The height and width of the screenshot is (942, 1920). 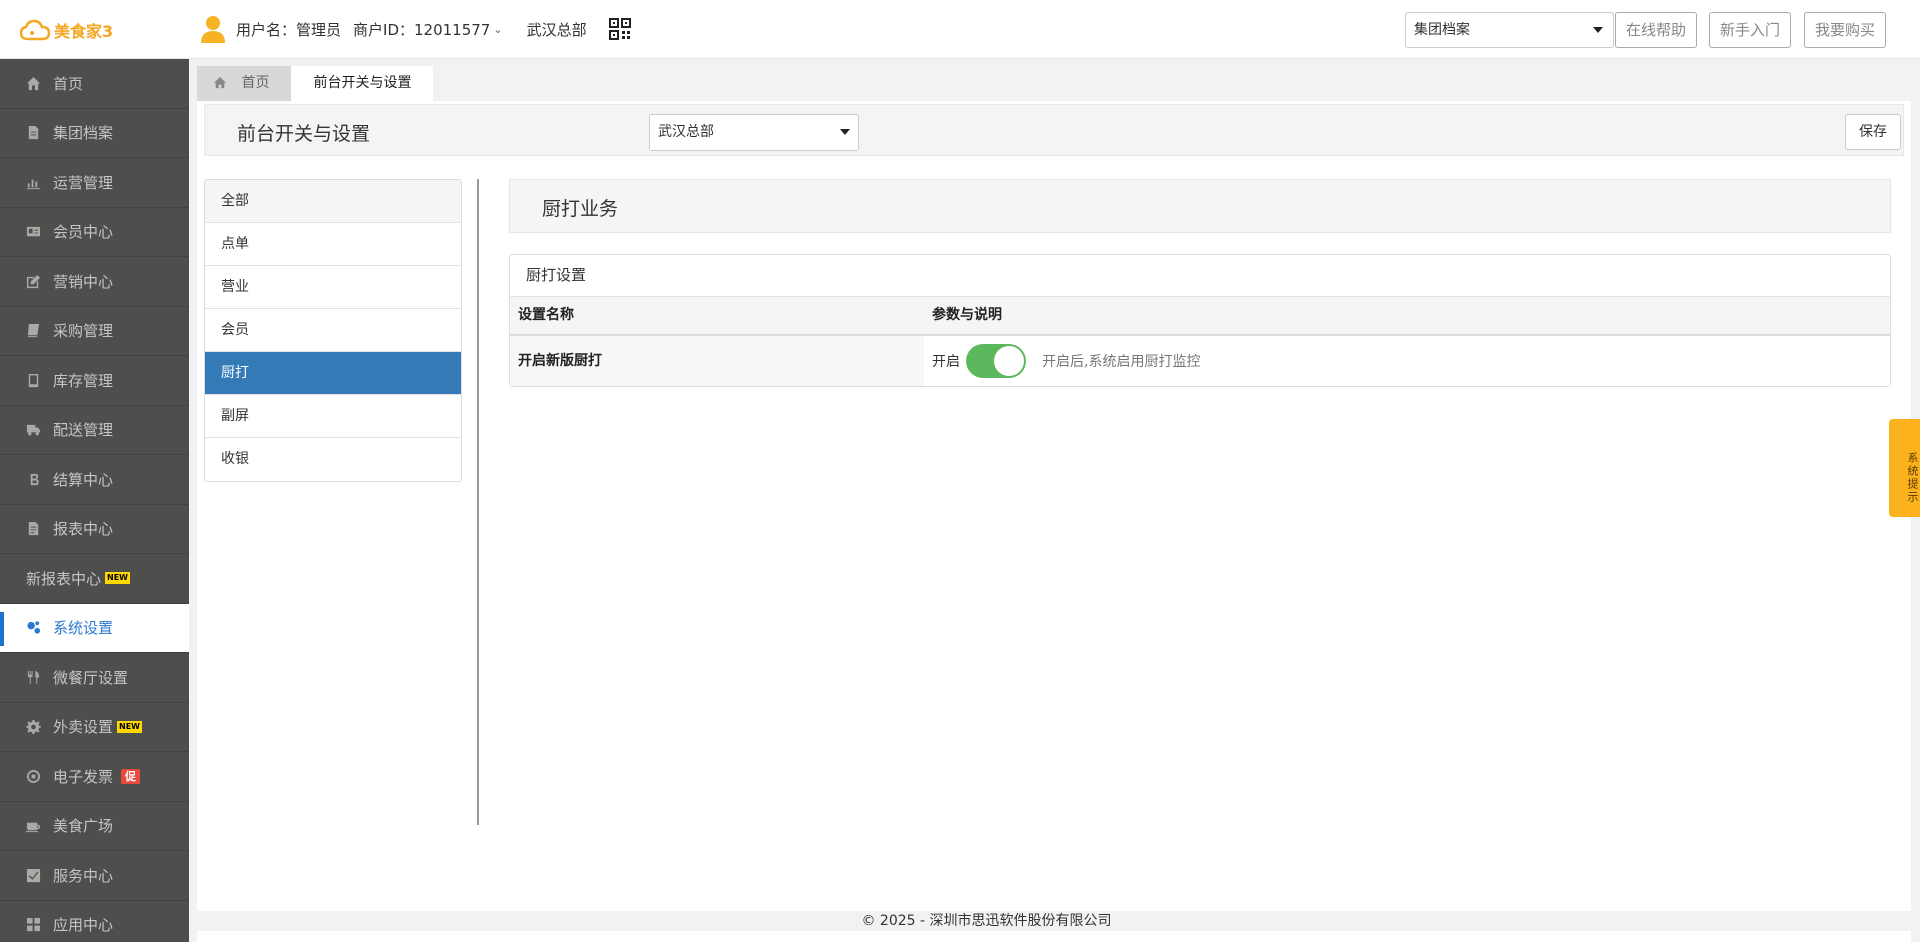 I want to click on category-item-order: 点单, so click(x=333, y=244).